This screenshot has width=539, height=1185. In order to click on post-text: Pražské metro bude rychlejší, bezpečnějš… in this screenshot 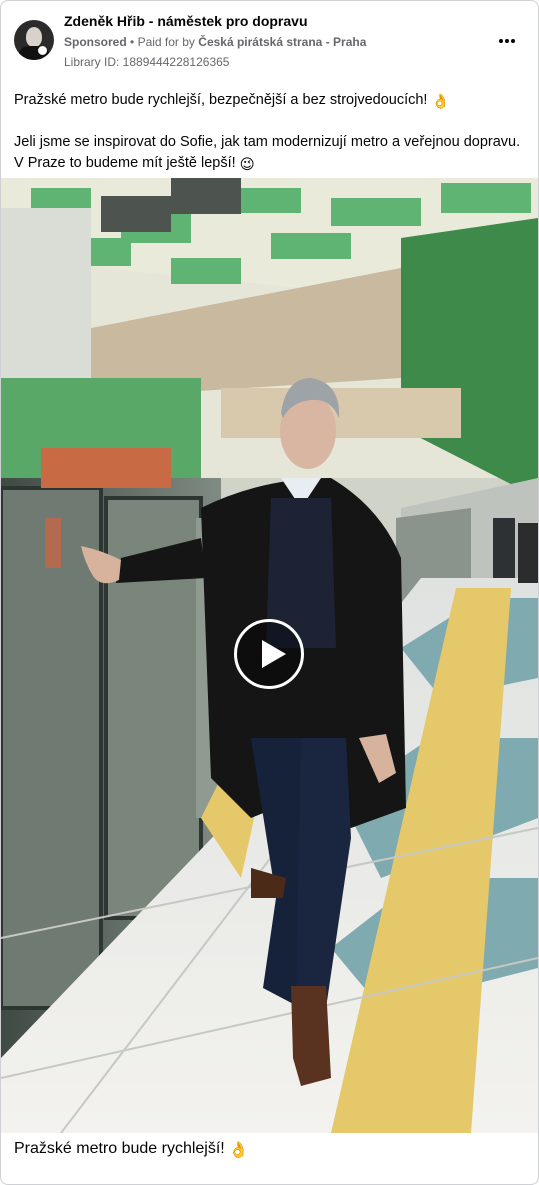, I will do `click(270, 133)`.